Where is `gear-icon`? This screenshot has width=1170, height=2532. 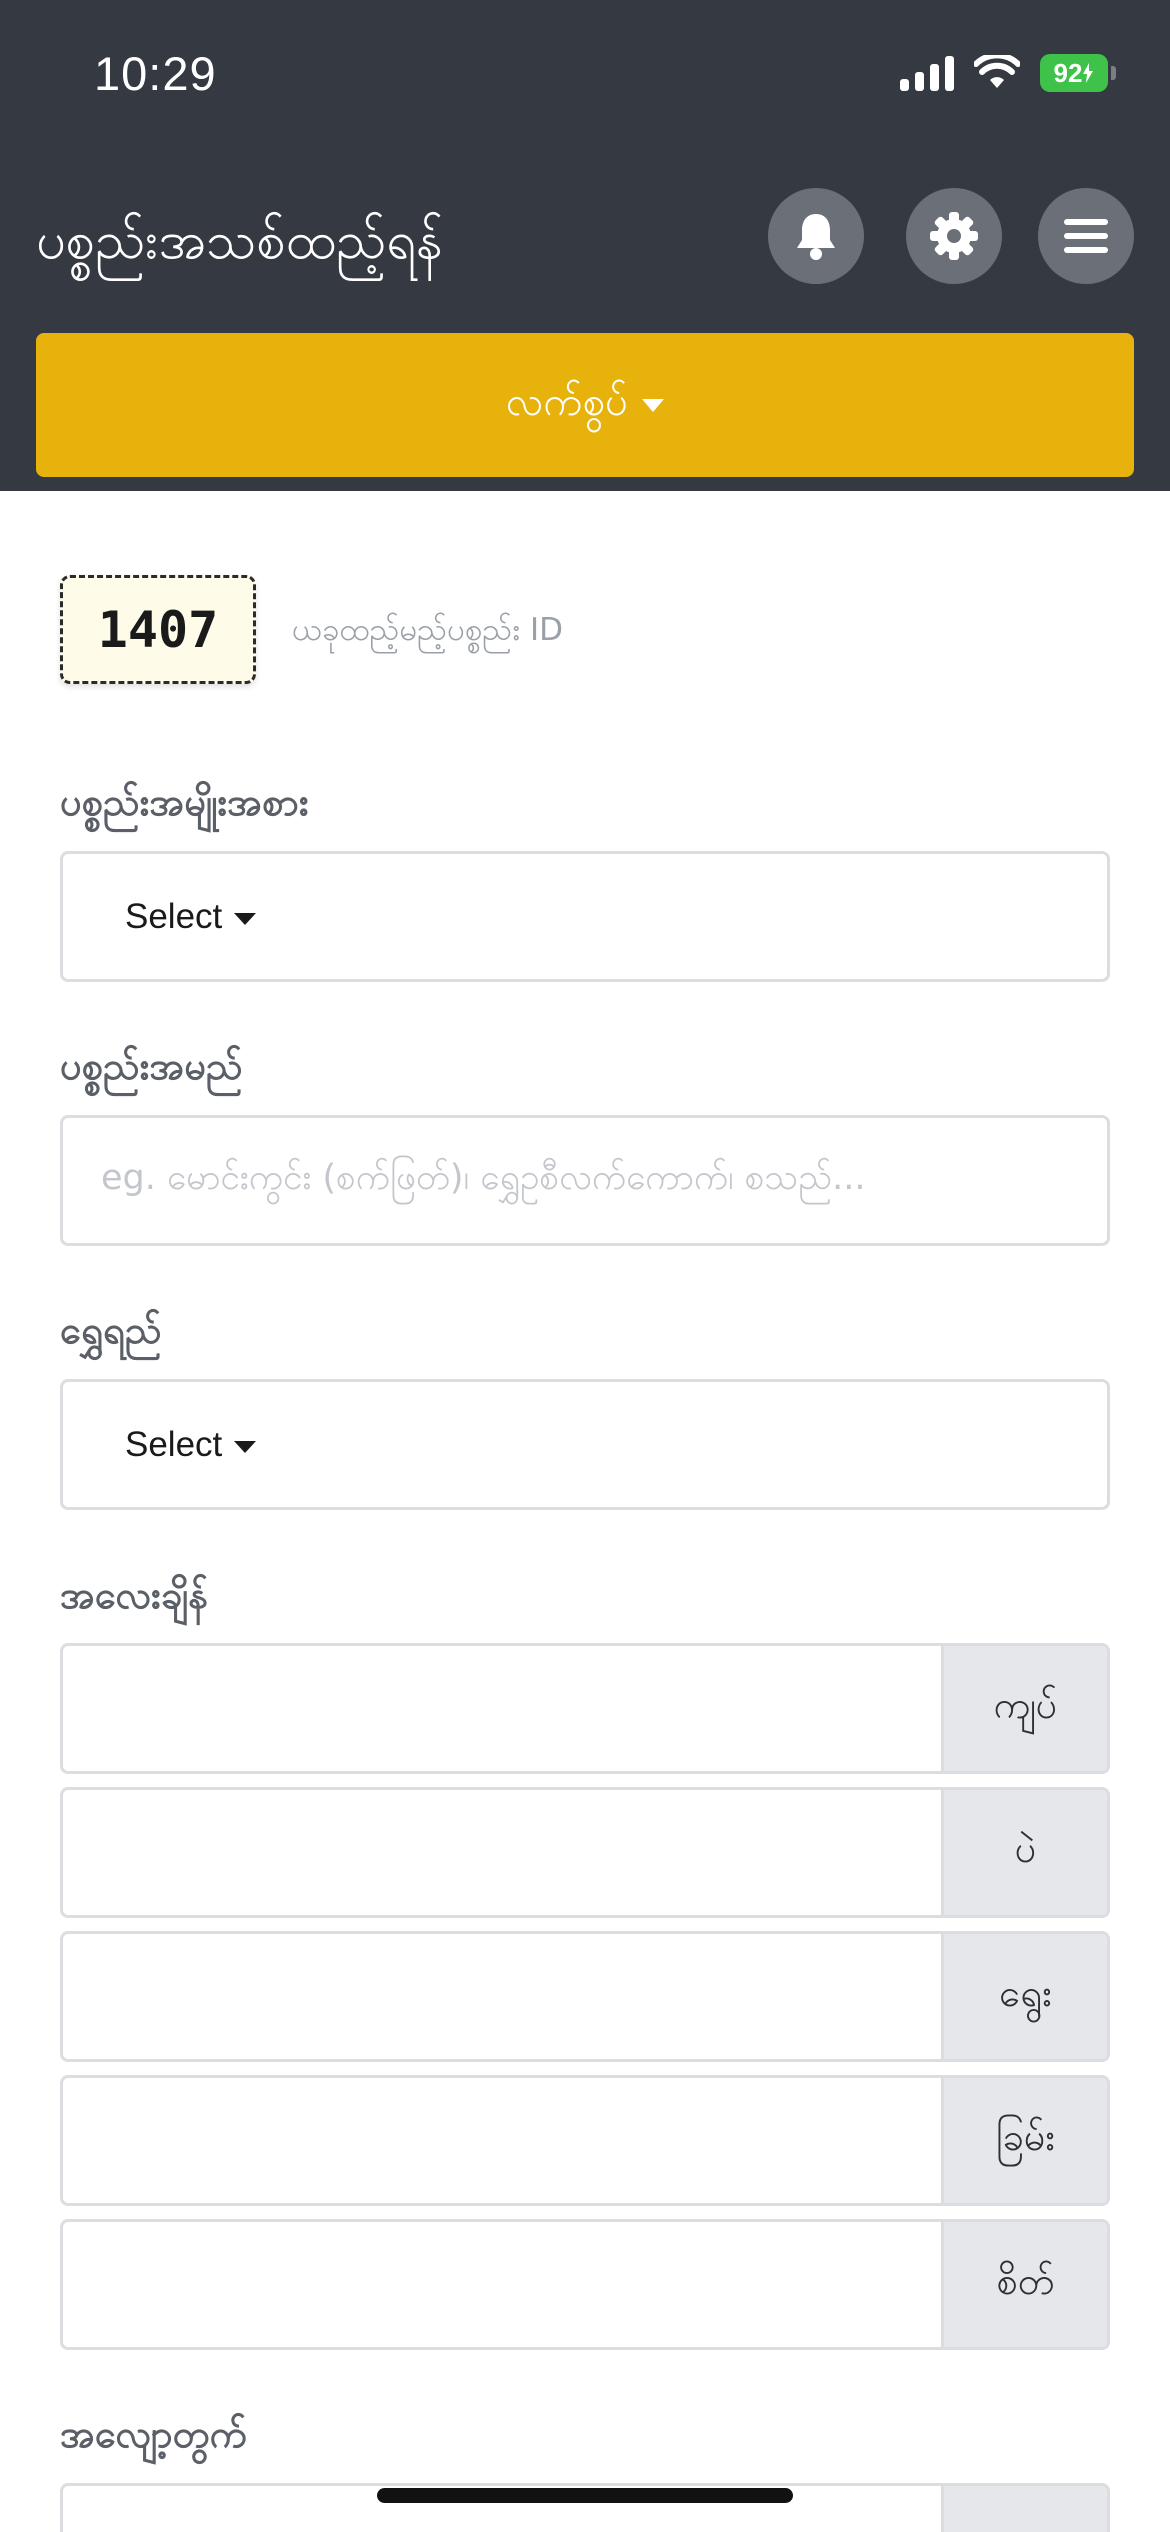 gear-icon is located at coordinates (954, 236).